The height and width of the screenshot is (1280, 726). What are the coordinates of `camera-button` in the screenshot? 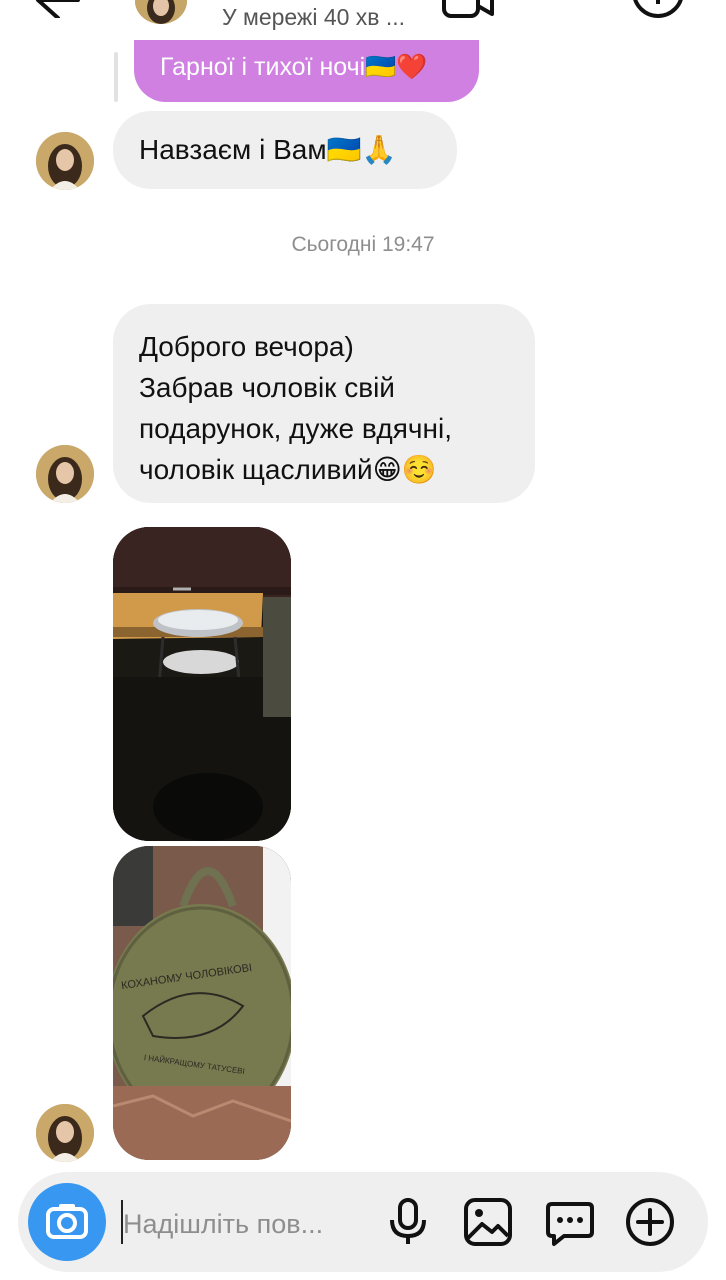 It's located at (67, 1222).